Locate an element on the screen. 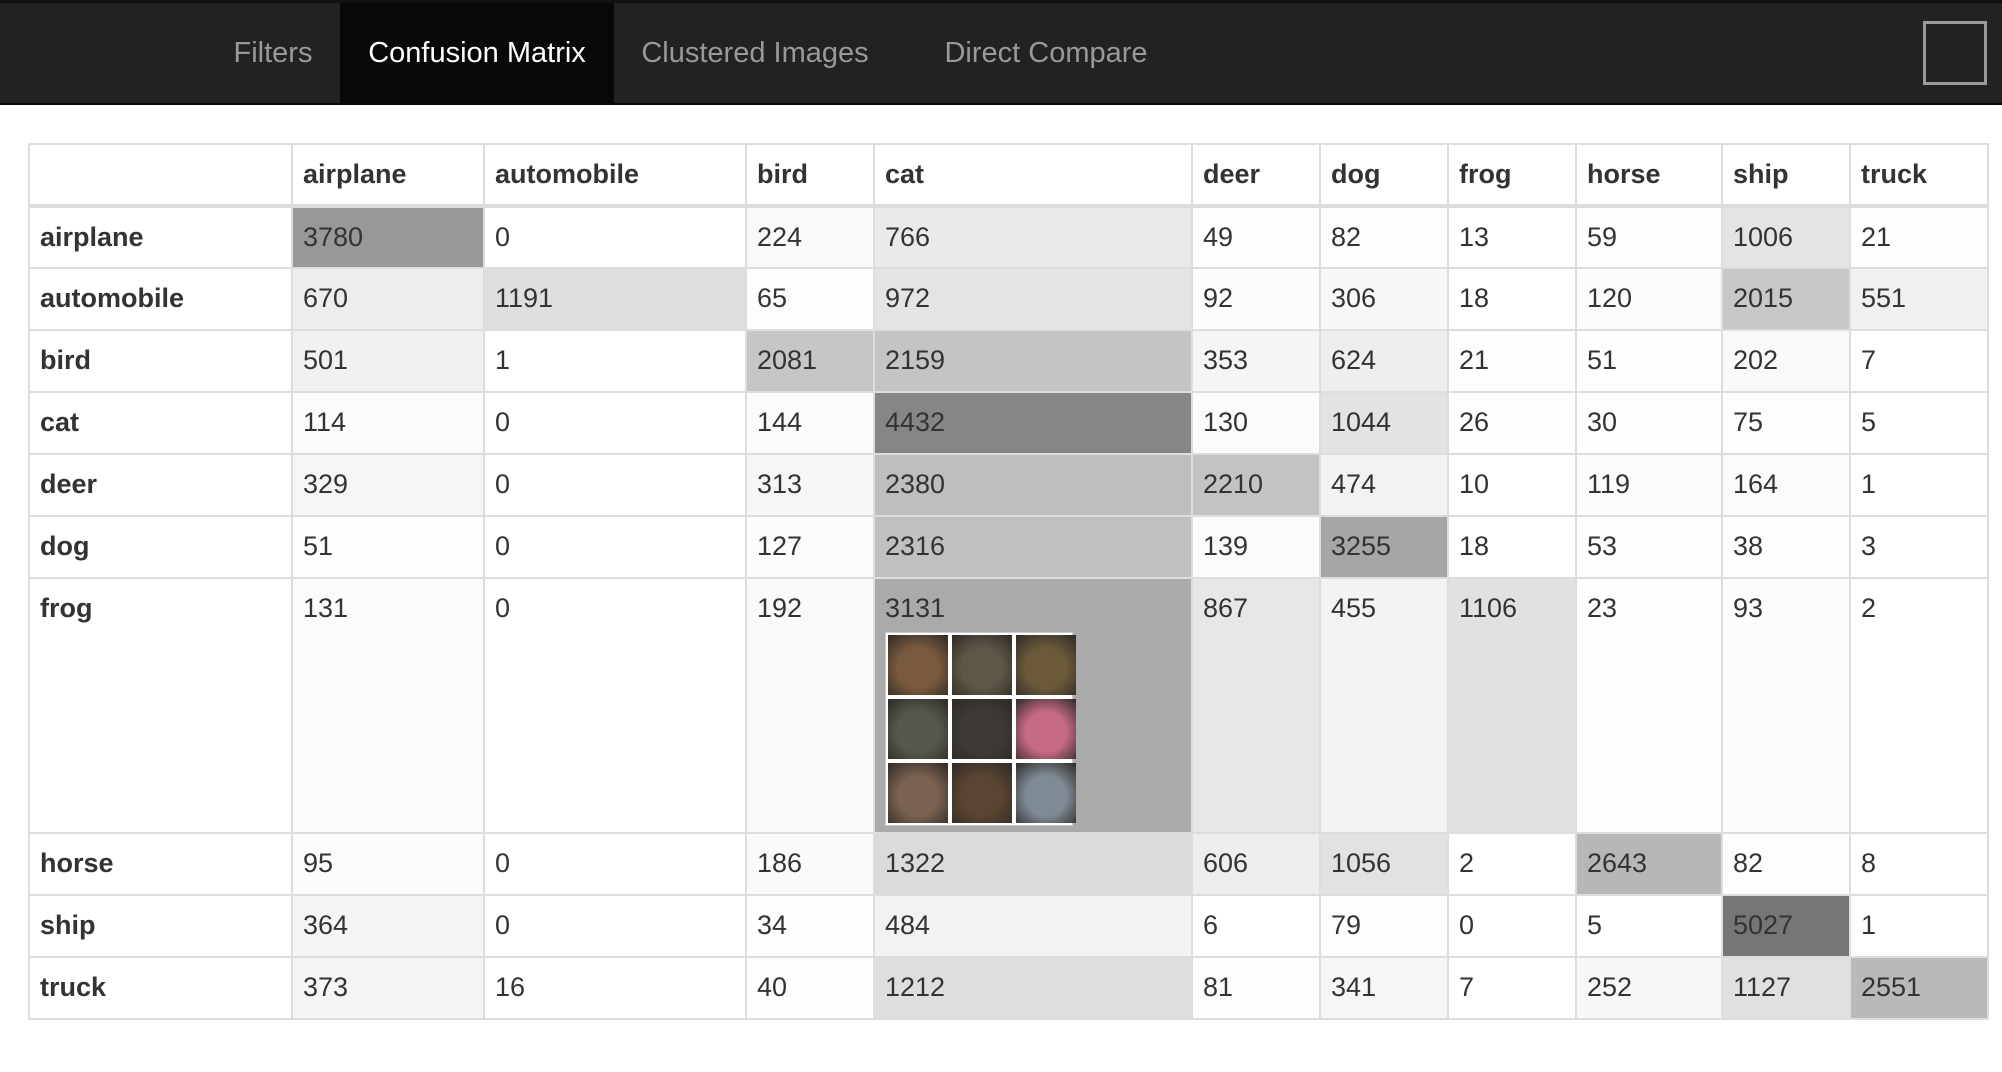  matrix-cell: 3 is located at coordinates (1919, 547).